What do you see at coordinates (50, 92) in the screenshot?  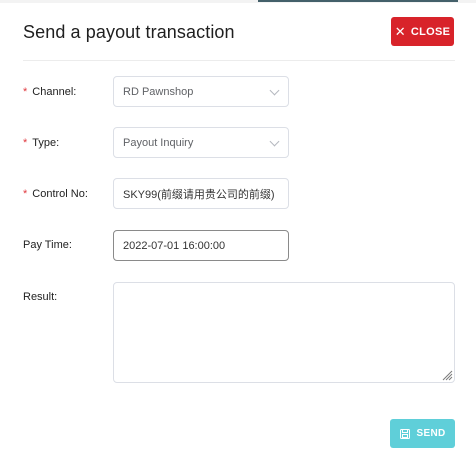 I see `channel-label: * Channel:` at bounding box center [50, 92].